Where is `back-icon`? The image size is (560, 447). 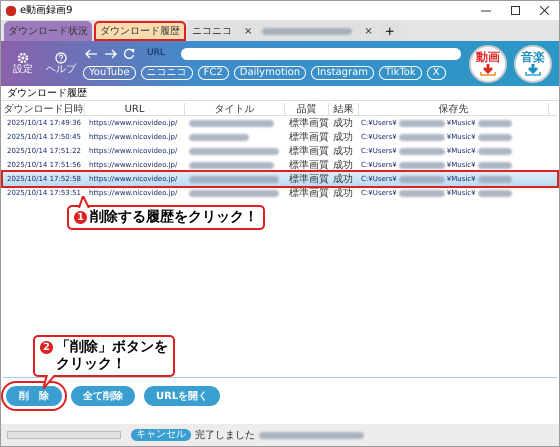 back-icon is located at coordinates (91, 54).